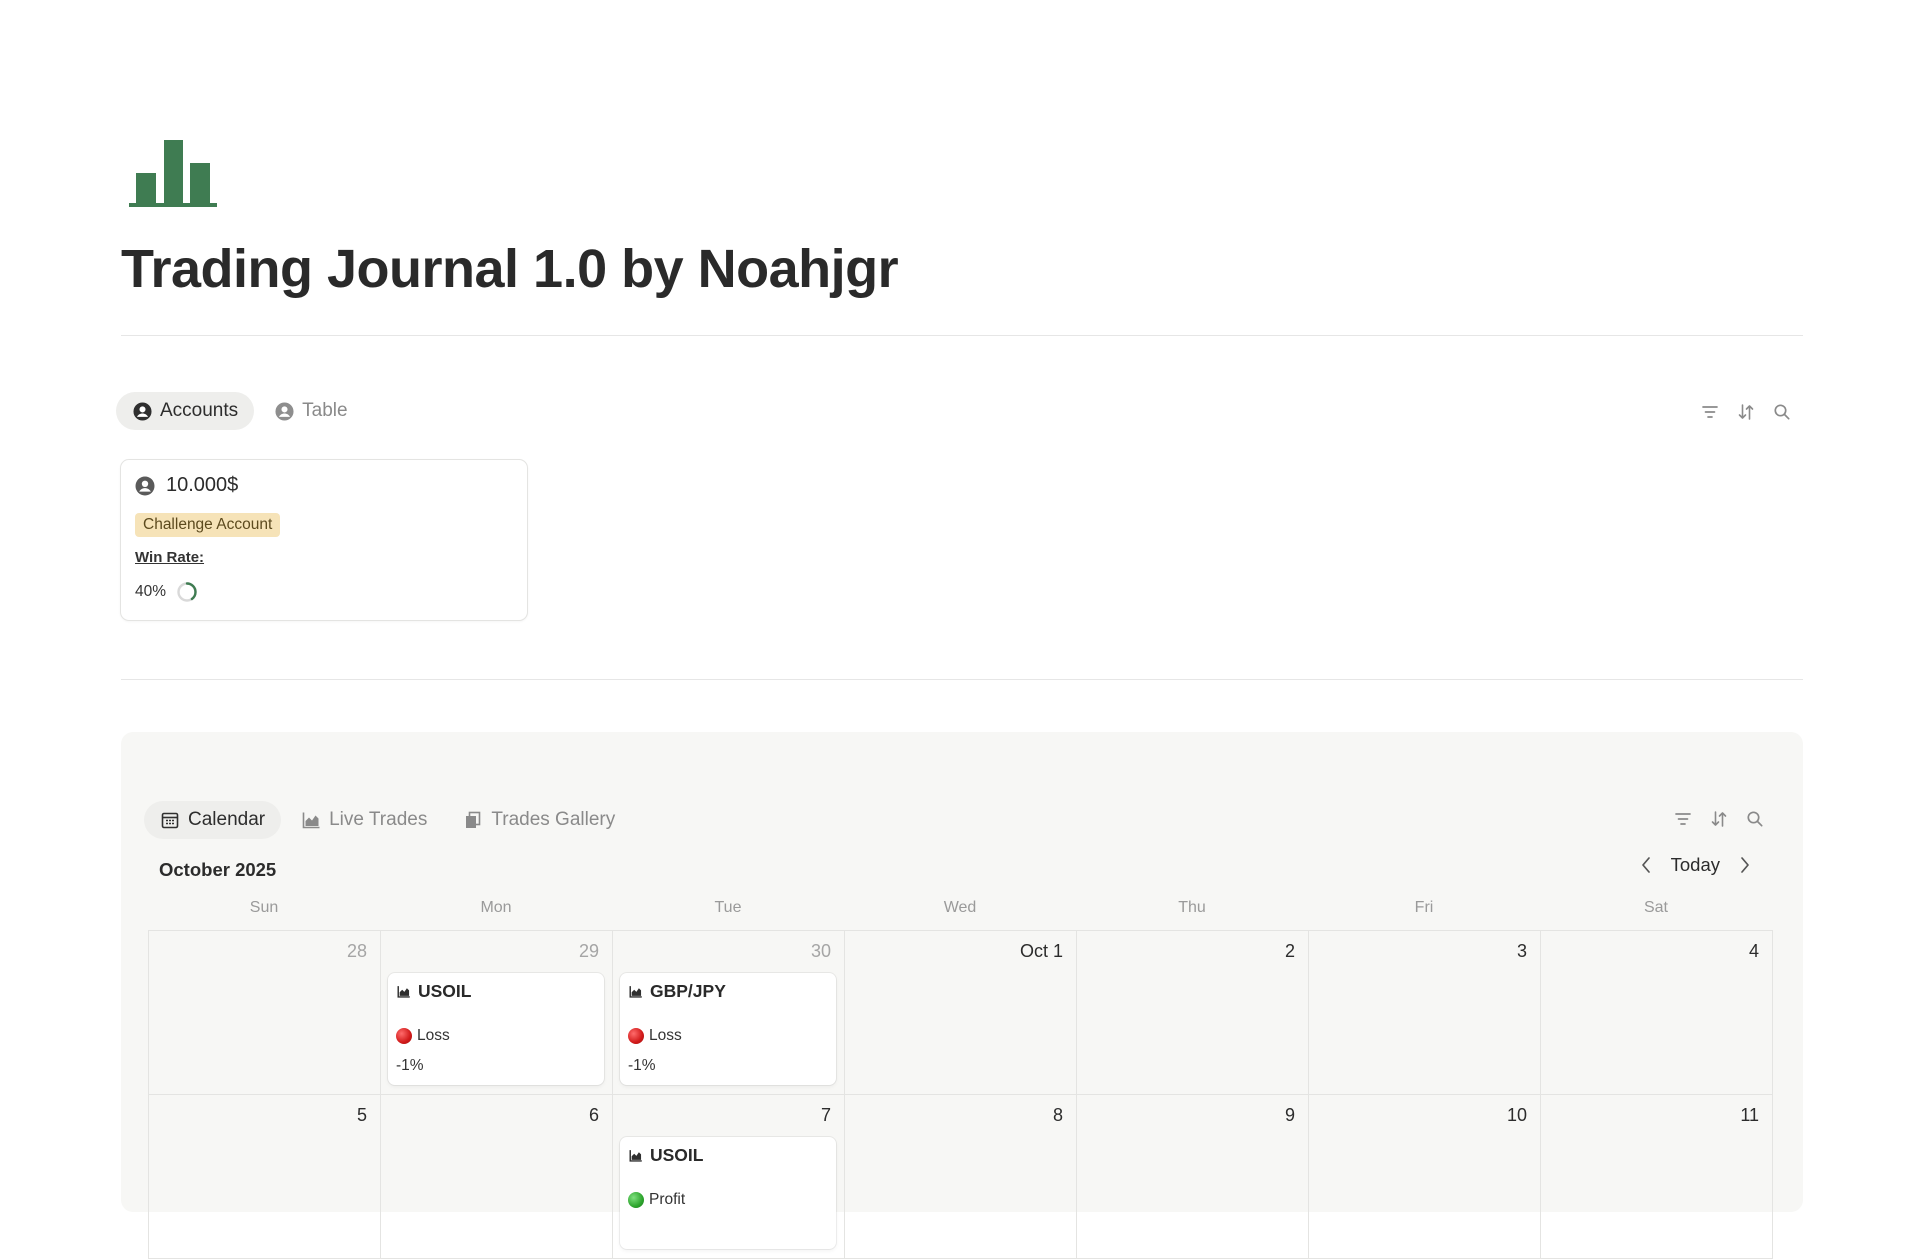 The image size is (1920, 1259). Describe the element at coordinates (324, 540) in the screenshot. I see `account-card: 10.000$ Challenge Account Win Rate: 40%` at that location.